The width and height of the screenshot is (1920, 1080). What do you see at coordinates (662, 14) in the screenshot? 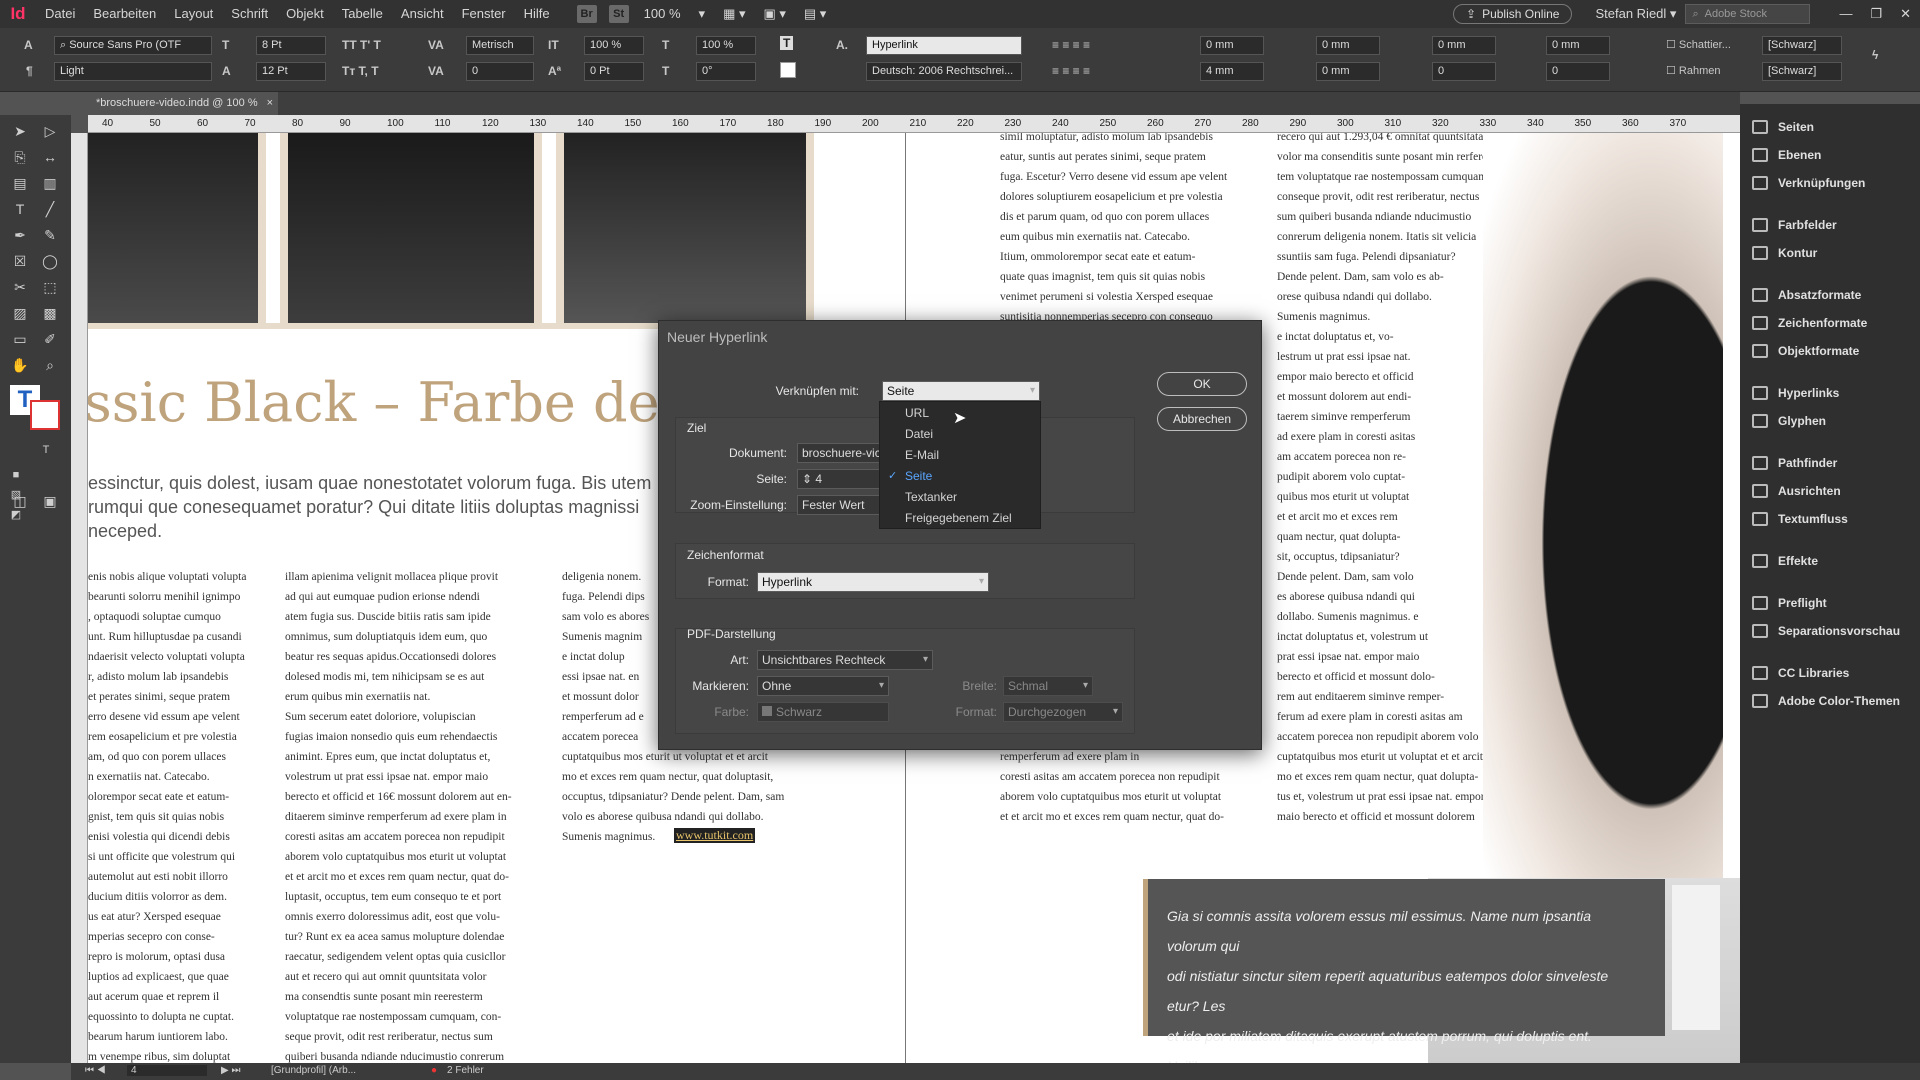
I see `zoom-level: 100 %` at bounding box center [662, 14].